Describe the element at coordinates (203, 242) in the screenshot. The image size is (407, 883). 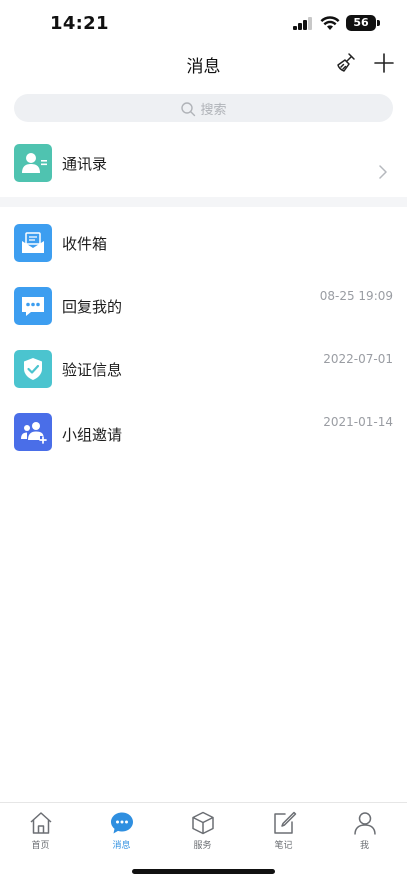
I see `list-item-inbox: 收件箱` at that location.